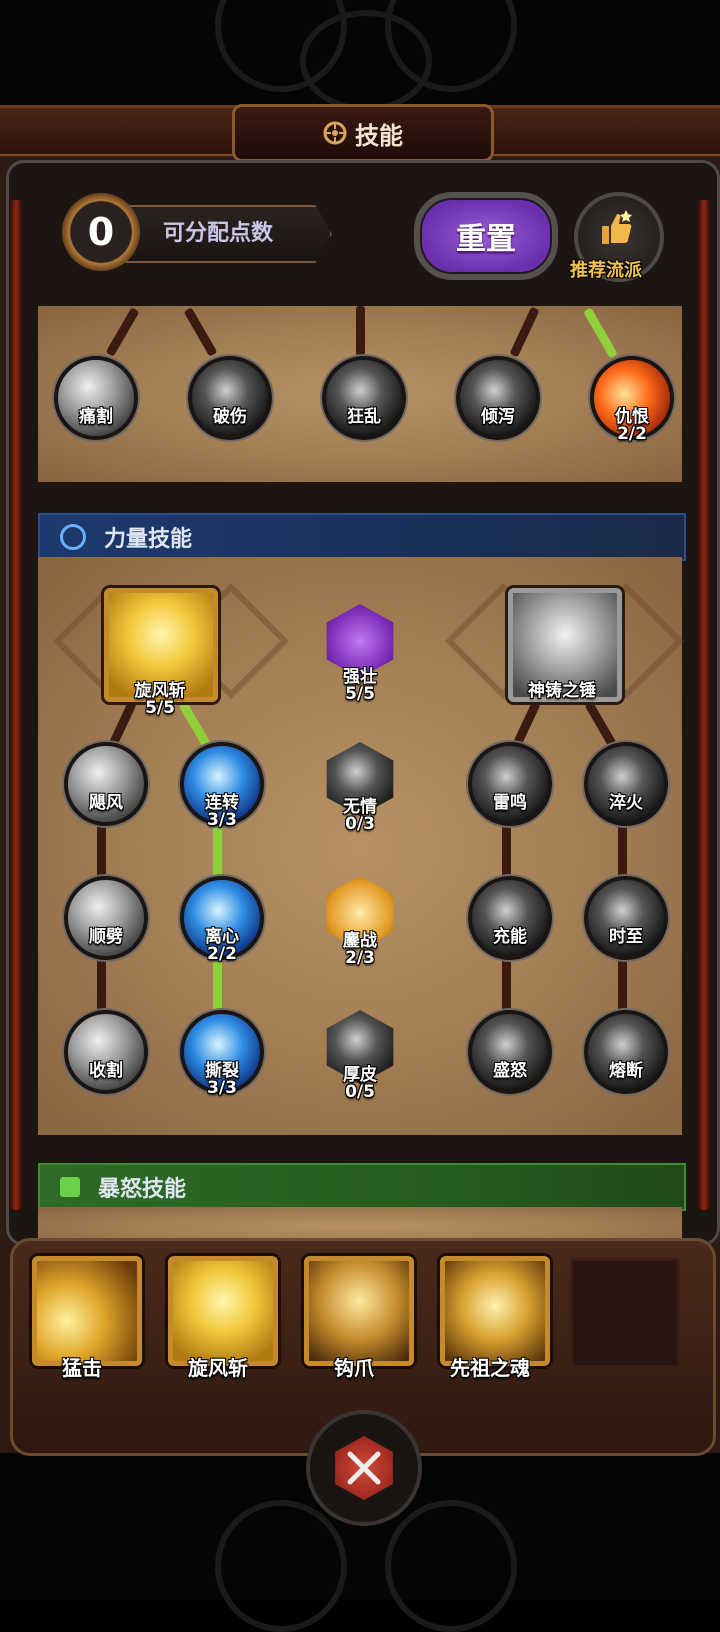 This screenshot has width=720, height=1632. Describe the element at coordinates (360, 958) in the screenshot. I see `skill-level: 2/3` at that location.